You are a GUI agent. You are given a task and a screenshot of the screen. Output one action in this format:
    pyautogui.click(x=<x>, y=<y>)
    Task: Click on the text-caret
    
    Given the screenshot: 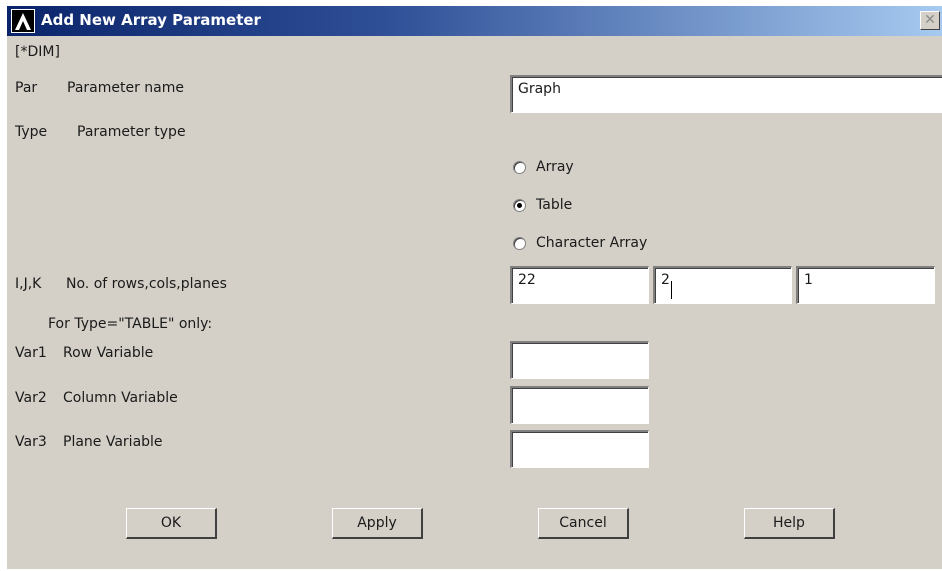 What is the action you would take?
    pyautogui.click(x=671, y=290)
    